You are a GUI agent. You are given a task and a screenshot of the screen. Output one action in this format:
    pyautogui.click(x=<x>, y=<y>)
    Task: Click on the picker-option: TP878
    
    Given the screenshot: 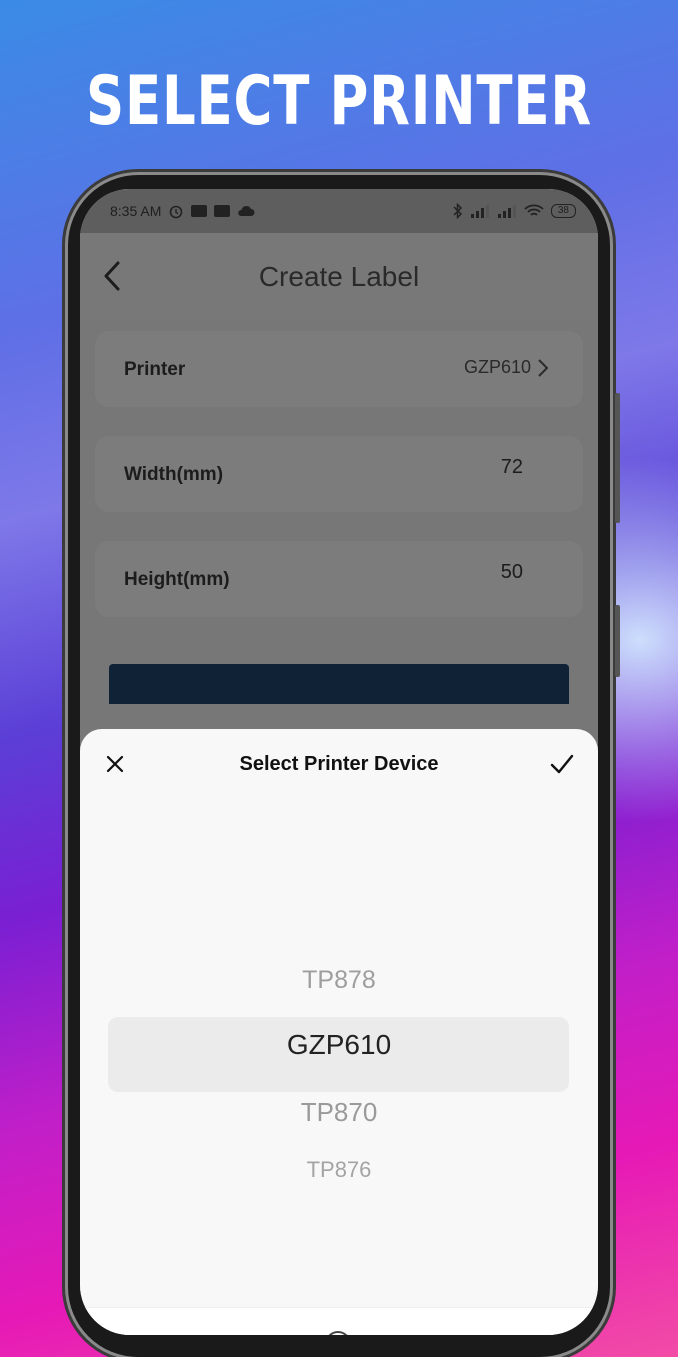 What is the action you would take?
    pyautogui.click(x=339, y=980)
    